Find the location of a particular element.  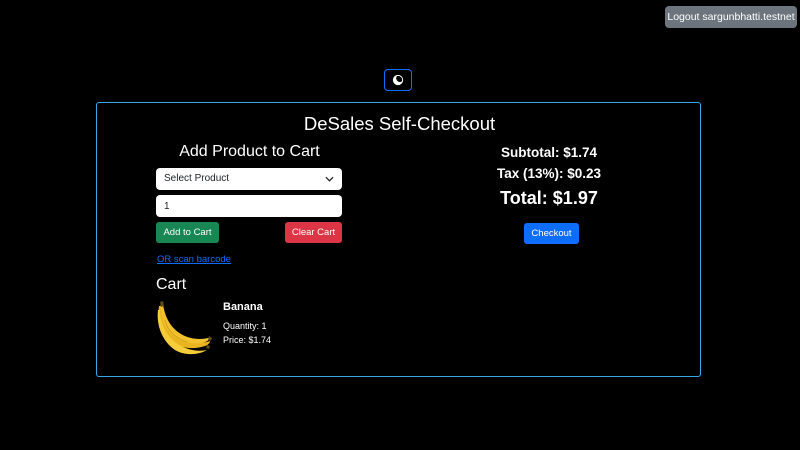

product-select: Select Product is located at coordinates (249, 179).